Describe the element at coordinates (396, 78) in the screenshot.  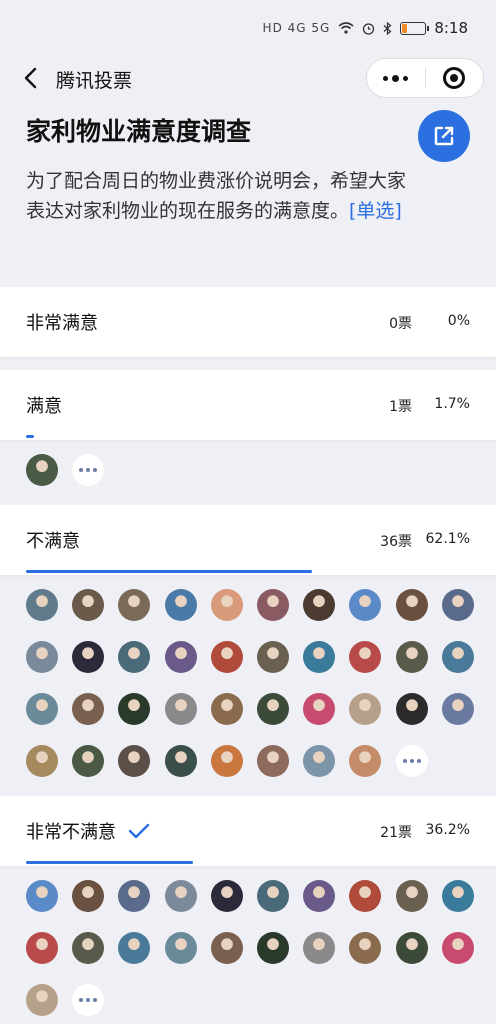
I see `more-options-button` at that location.